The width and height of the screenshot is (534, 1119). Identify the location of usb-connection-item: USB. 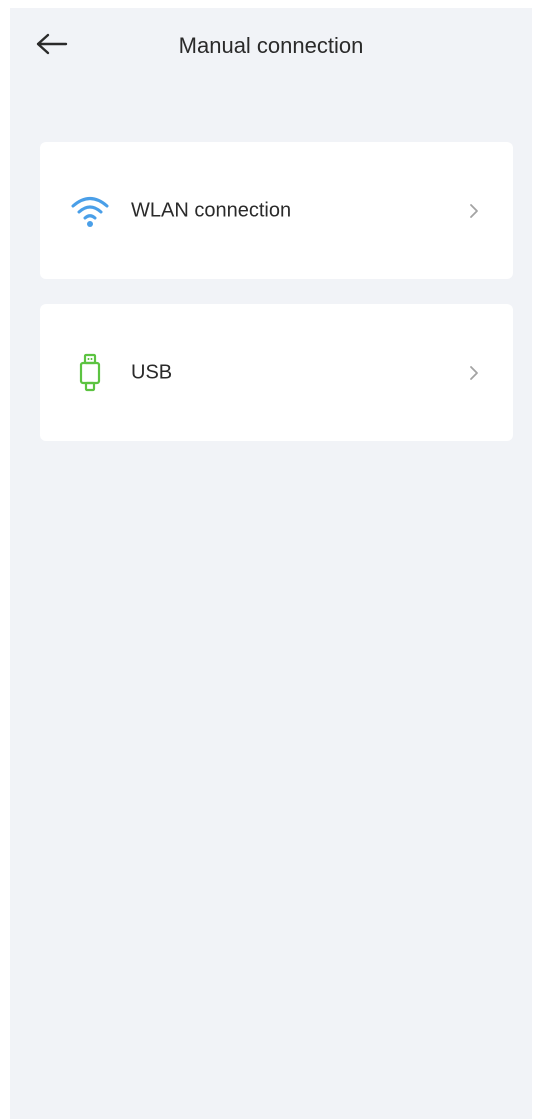
(276, 372).